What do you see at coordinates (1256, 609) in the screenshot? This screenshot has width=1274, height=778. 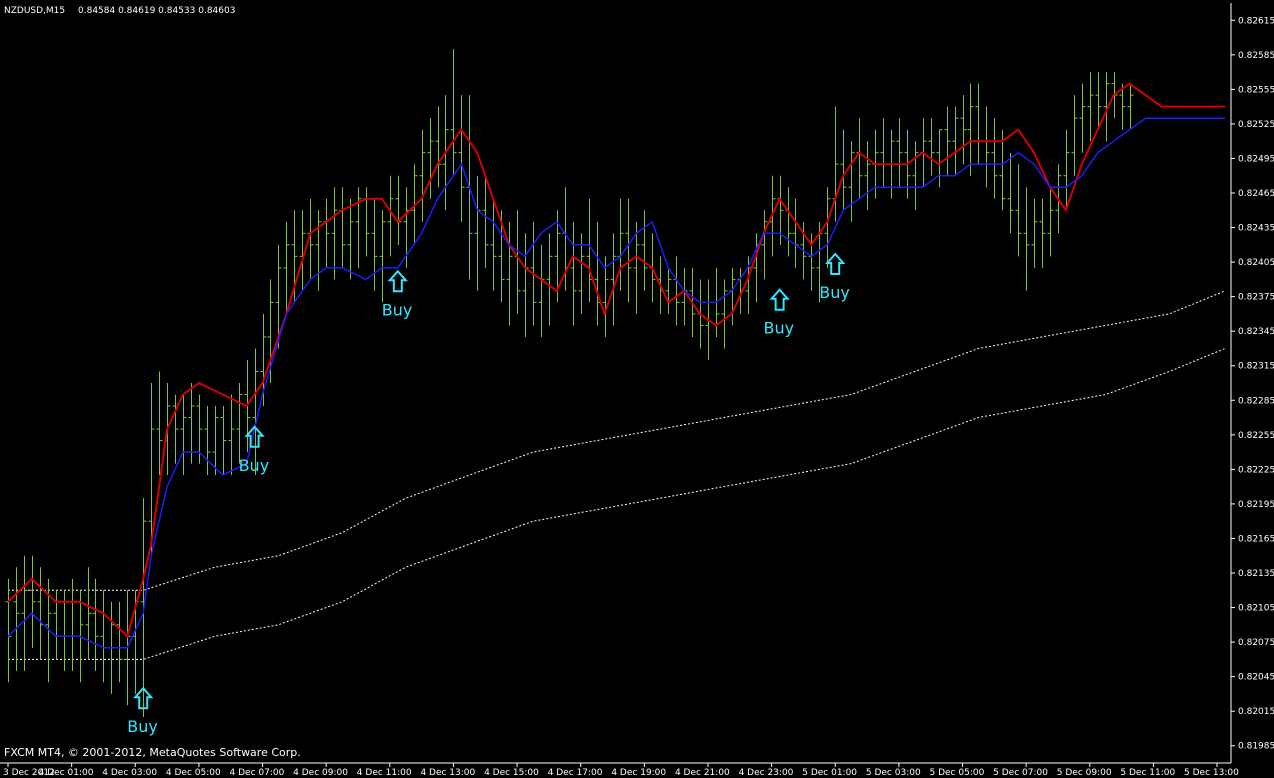 I see `y-tick-label: 0.82105` at bounding box center [1256, 609].